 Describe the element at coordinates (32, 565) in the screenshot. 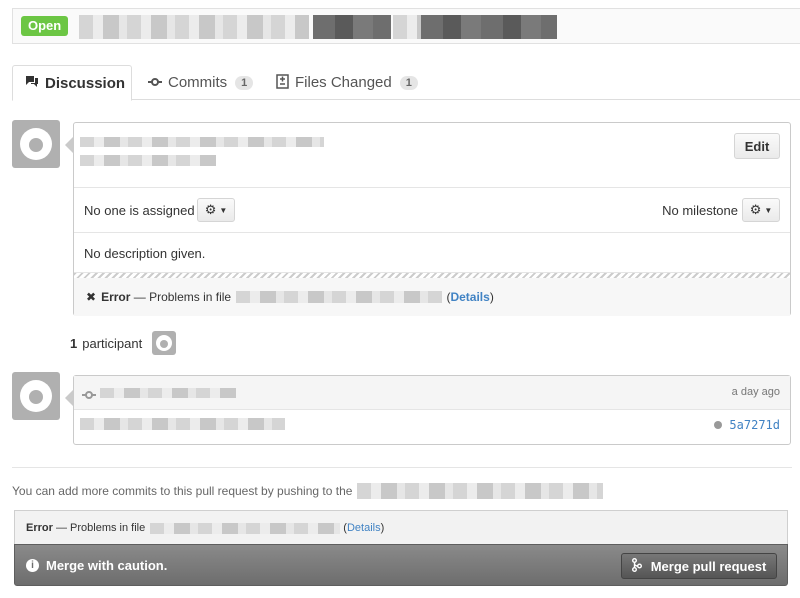

I see `info-icon: i` at that location.